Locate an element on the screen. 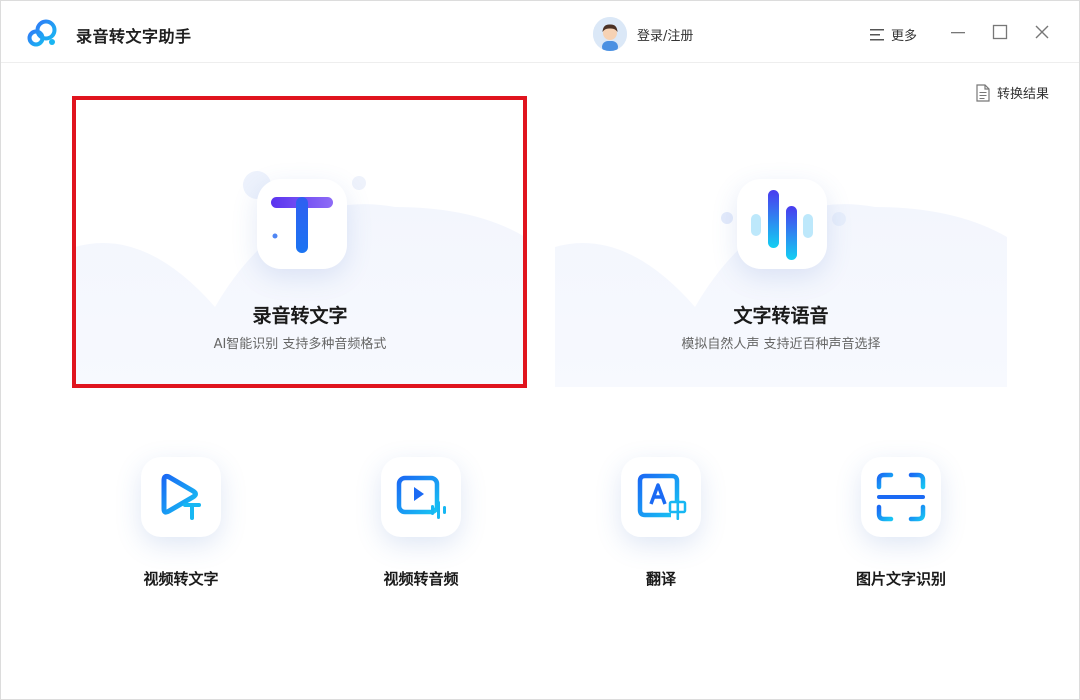 This screenshot has height=700, width=1080. image-ocr-icon is located at coordinates (901, 497).